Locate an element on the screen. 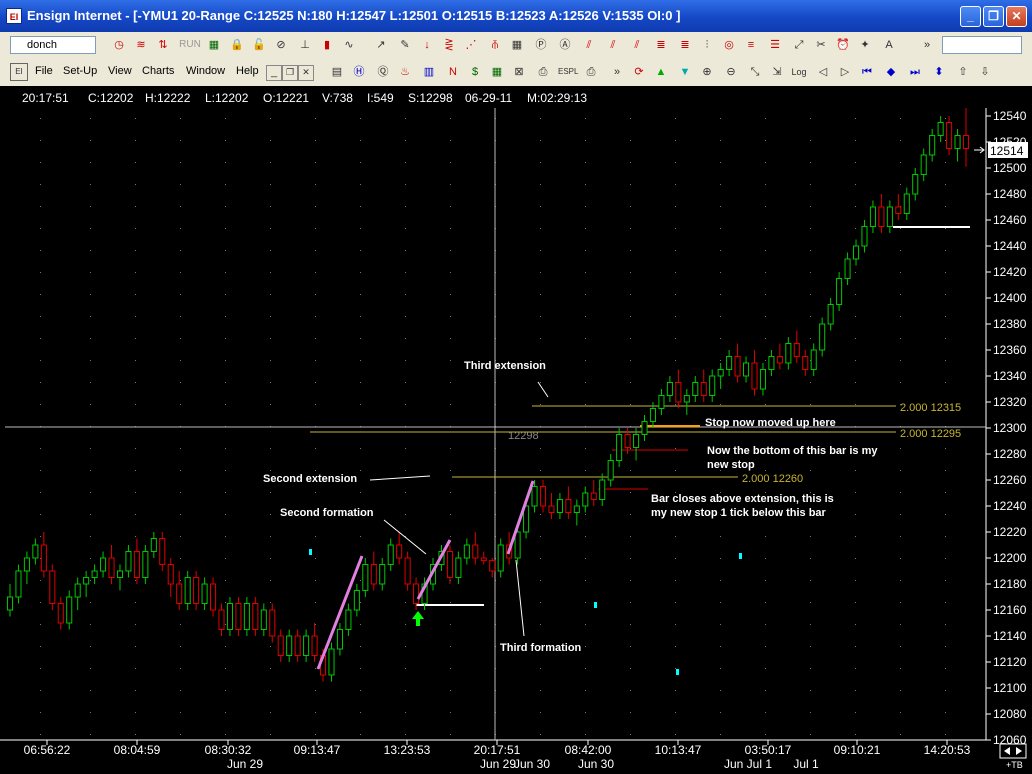 The height and width of the screenshot is (774, 1032). bar-chart-icon: ▥ is located at coordinates (429, 72).